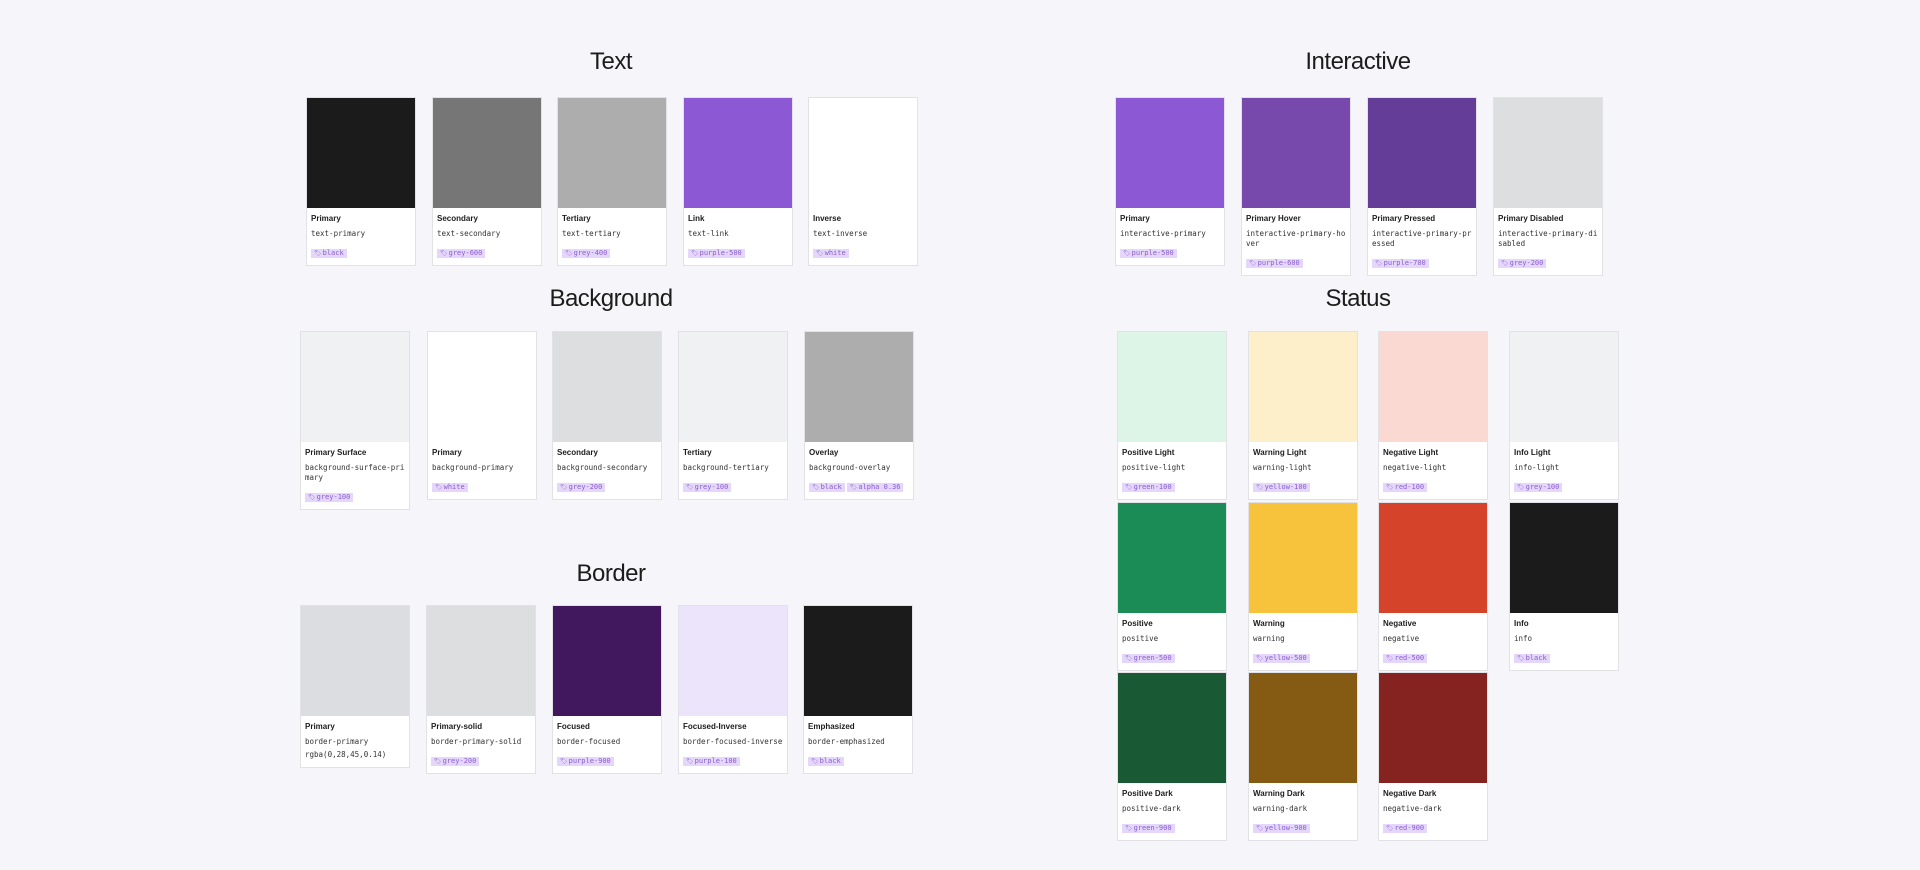 The height and width of the screenshot is (870, 1920). What do you see at coordinates (1303, 415) in the screenshot?
I see `color-card: Warning Light warning-light 🏷︎yellow-100` at bounding box center [1303, 415].